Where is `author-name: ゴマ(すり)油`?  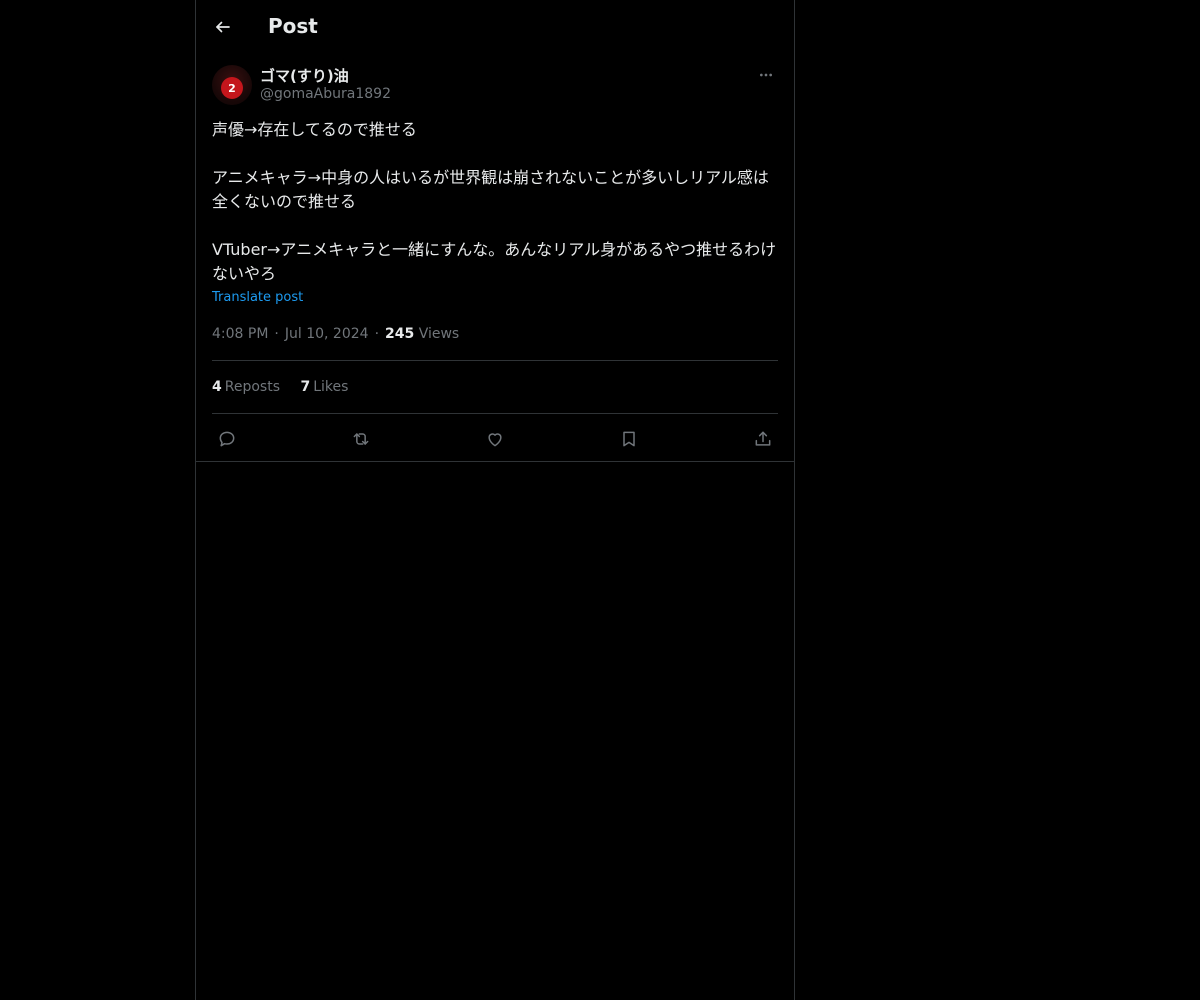
author-name: ゴマ(すり)油 is located at coordinates (304, 75).